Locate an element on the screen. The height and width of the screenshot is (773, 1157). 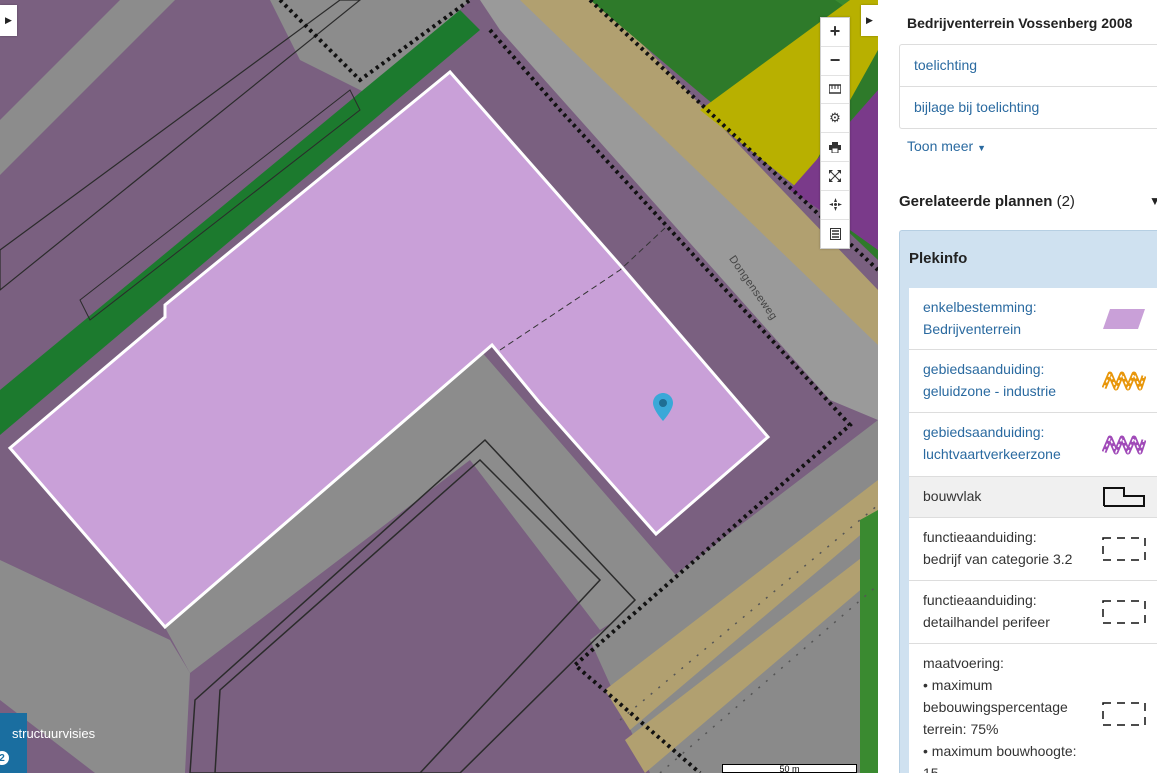
locate-button is located at coordinates (835, 205).